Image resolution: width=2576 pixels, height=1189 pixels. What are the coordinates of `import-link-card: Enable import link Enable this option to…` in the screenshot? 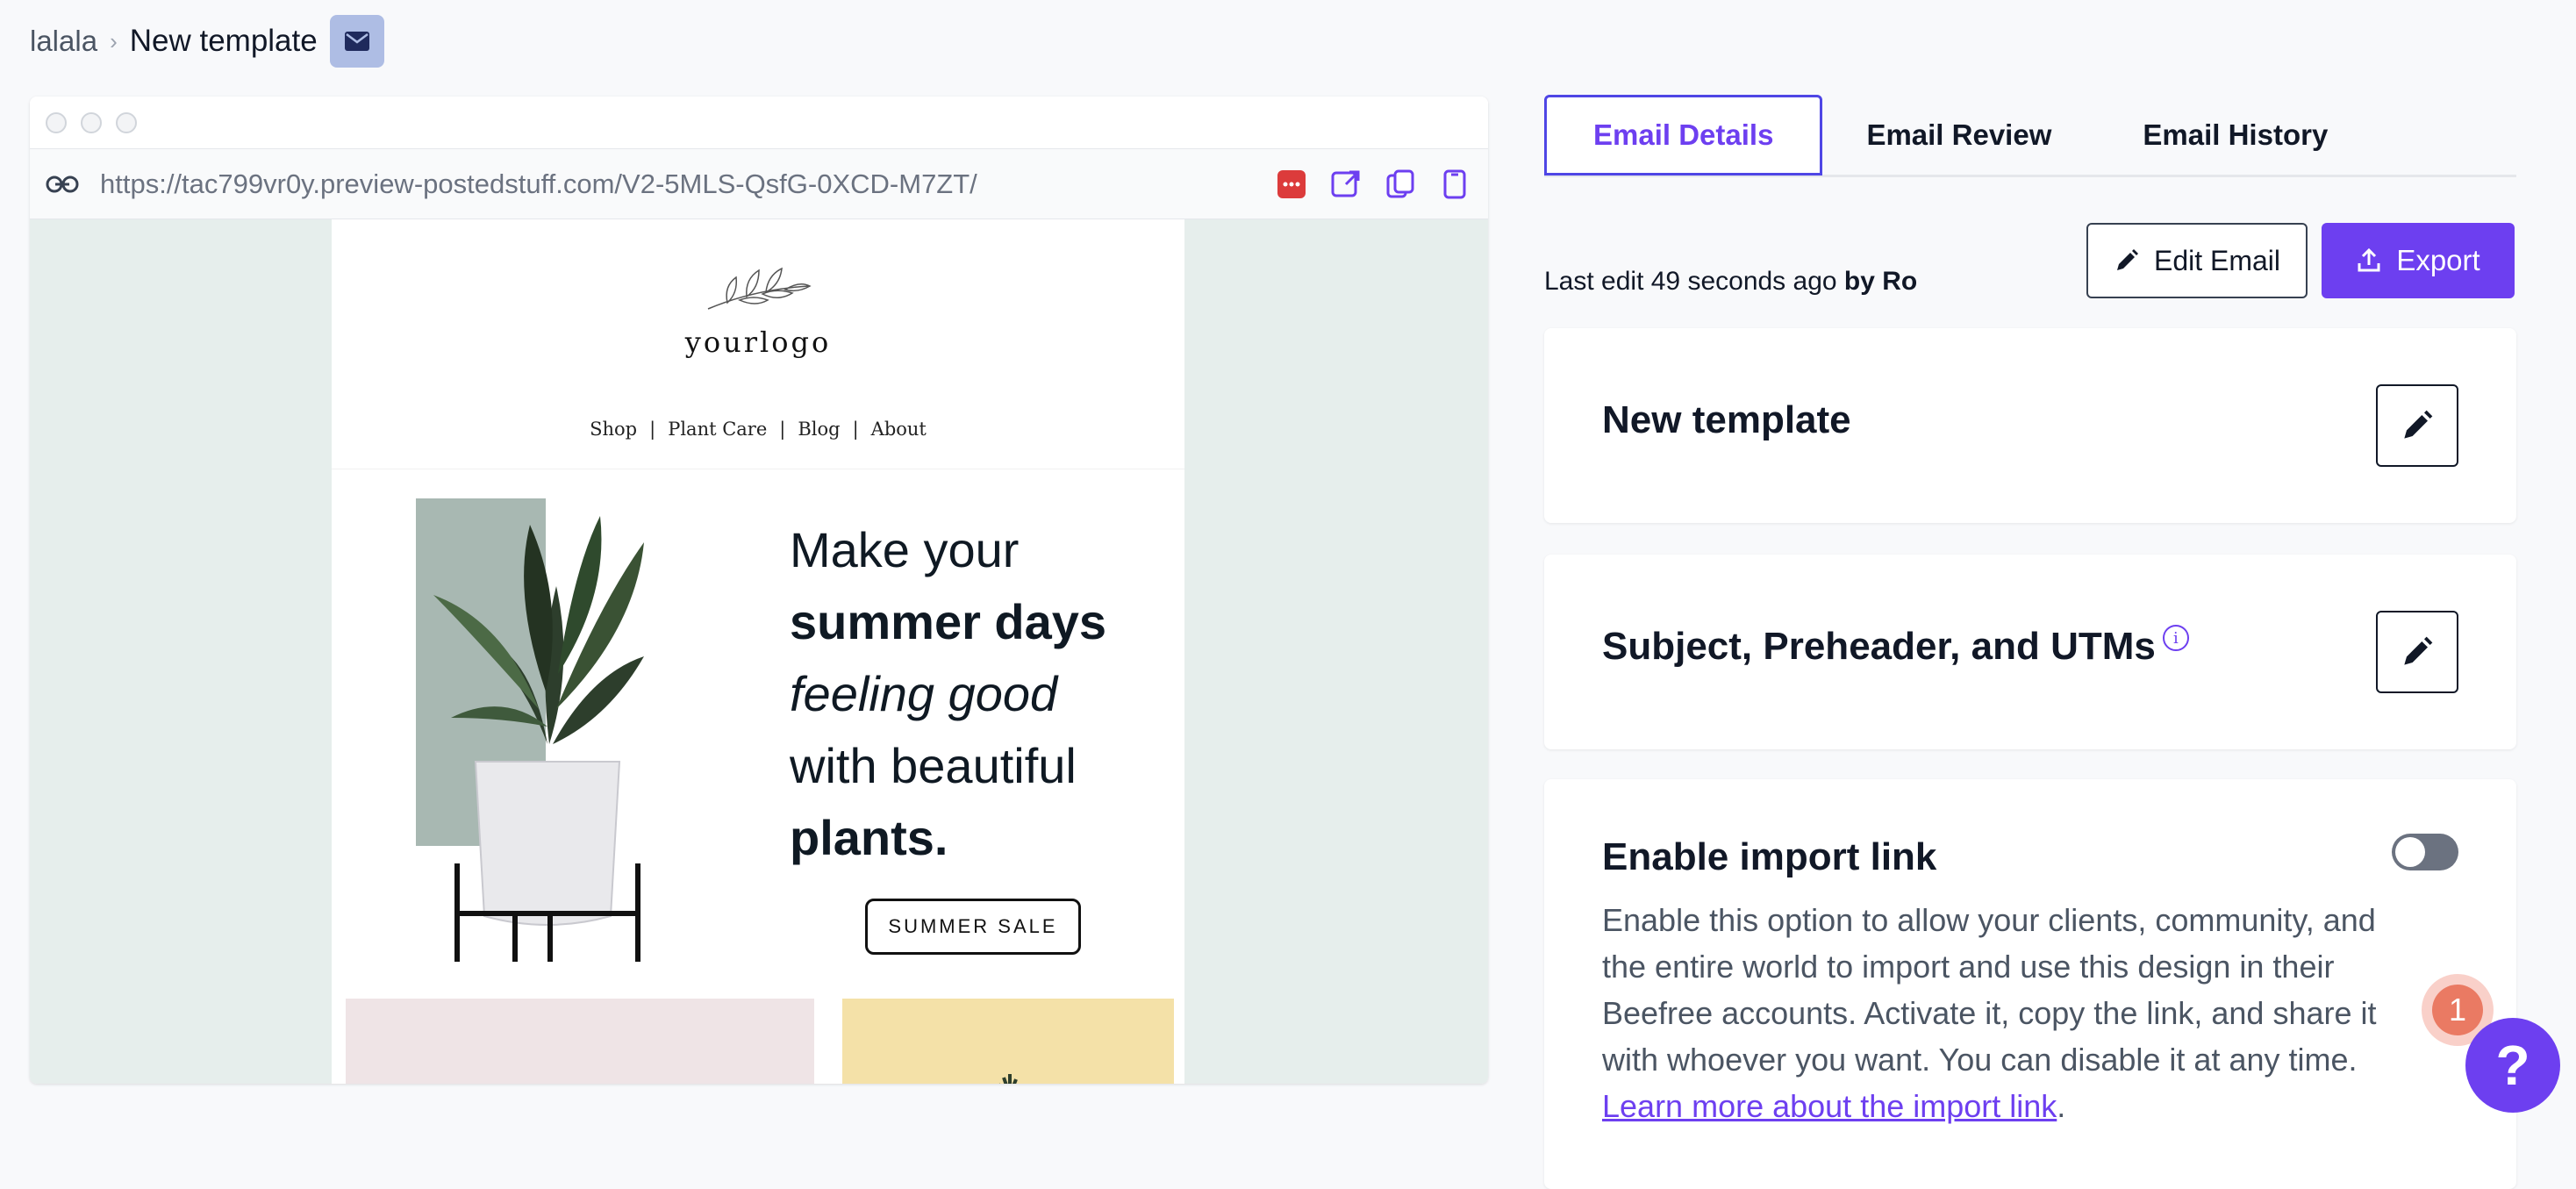 It's located at (2030, 984).